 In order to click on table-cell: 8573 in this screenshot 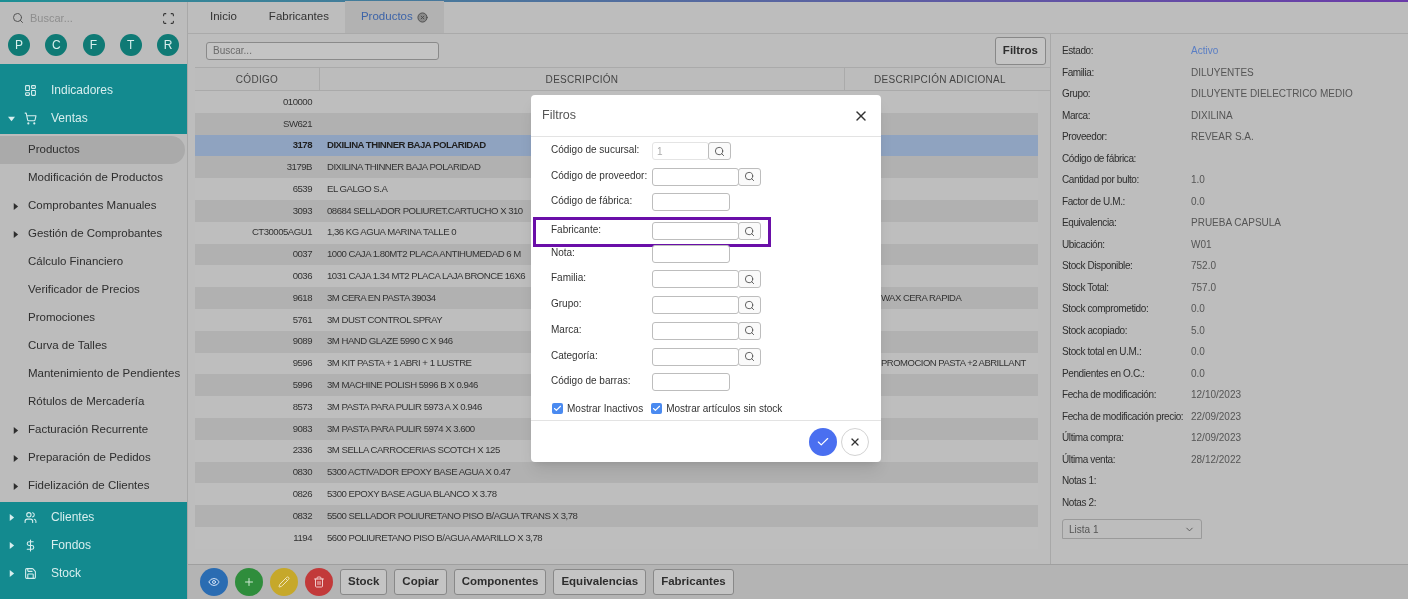, I will do `click(302, 406)`.